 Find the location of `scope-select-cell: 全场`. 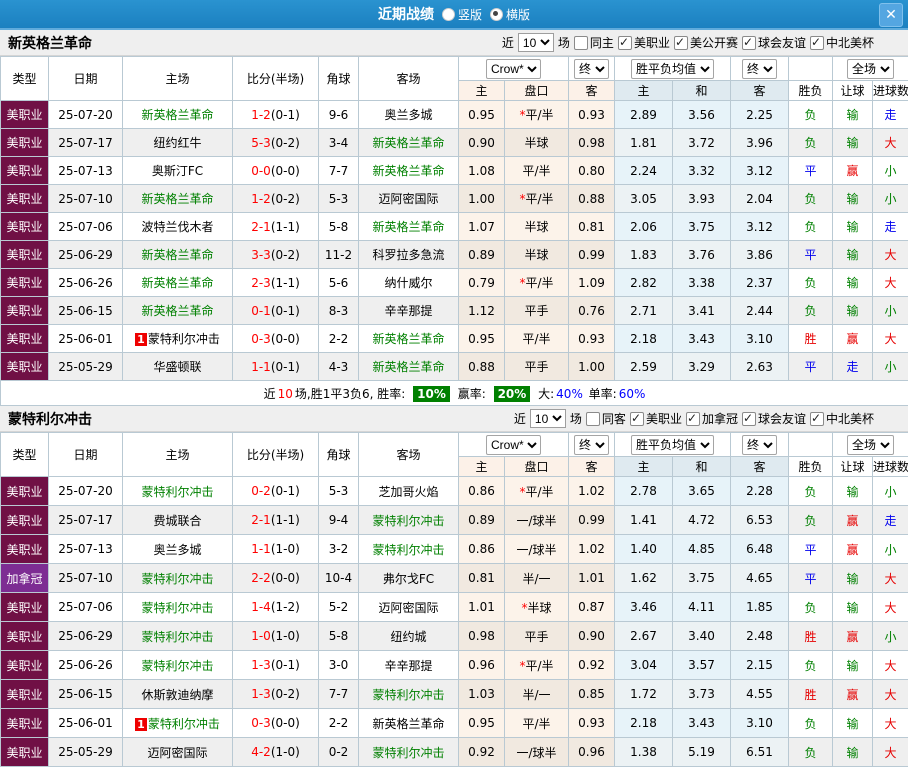

scope-select-cell: 全场 is located at coordinates (870, 69).